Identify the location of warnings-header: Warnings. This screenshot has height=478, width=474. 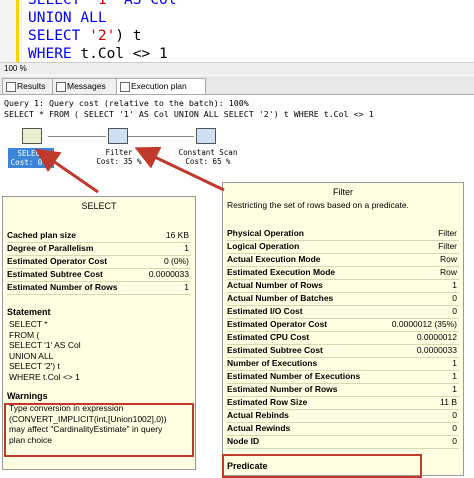
(27, 396).